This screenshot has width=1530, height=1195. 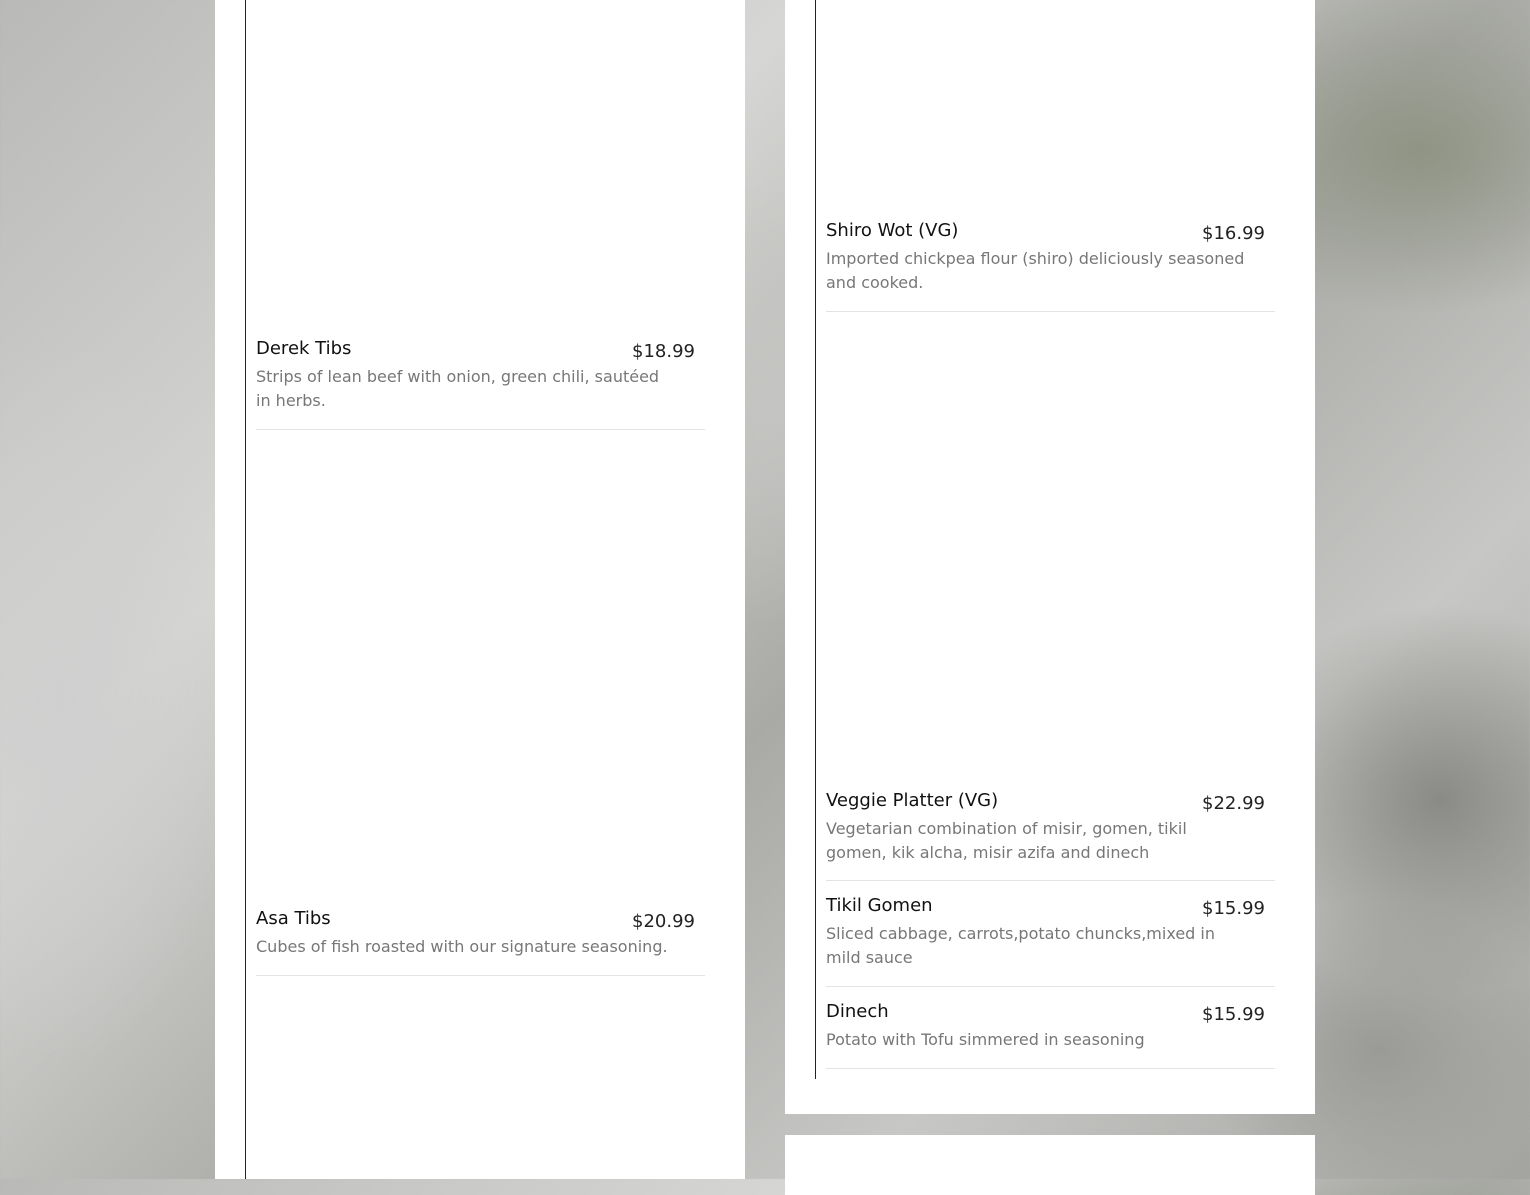 What do you see at coordinates (663, 921) in the screenshot?
I see `item-price: $20.99` at bounding box center [663, 921].